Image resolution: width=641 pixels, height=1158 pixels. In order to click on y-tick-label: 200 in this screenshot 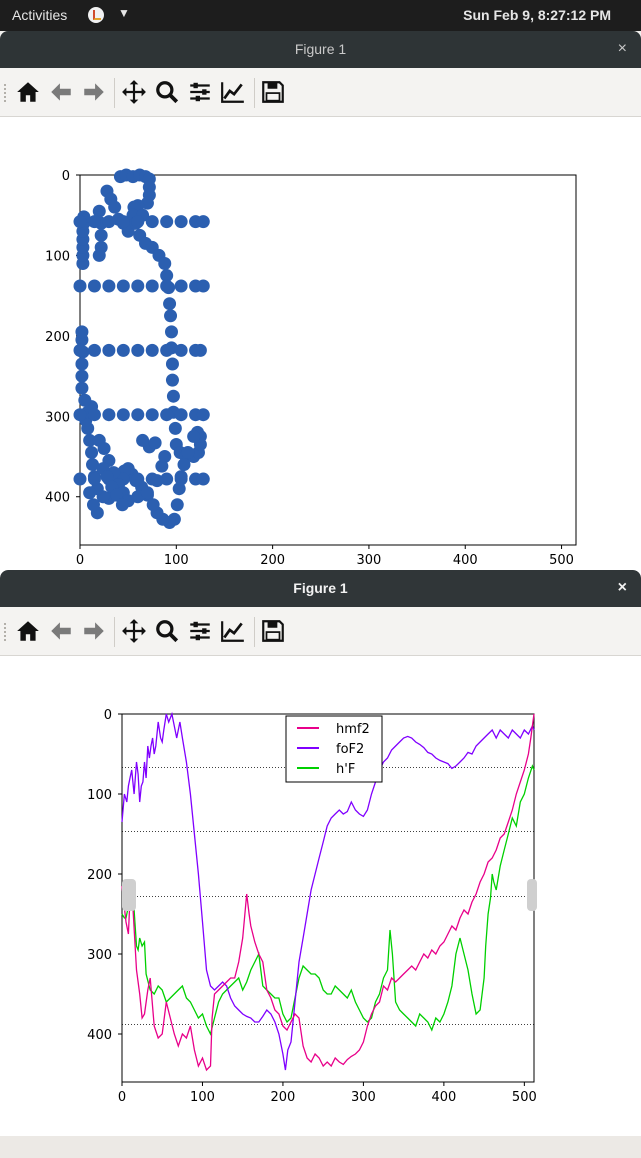, I will do `click(57, 337)`.